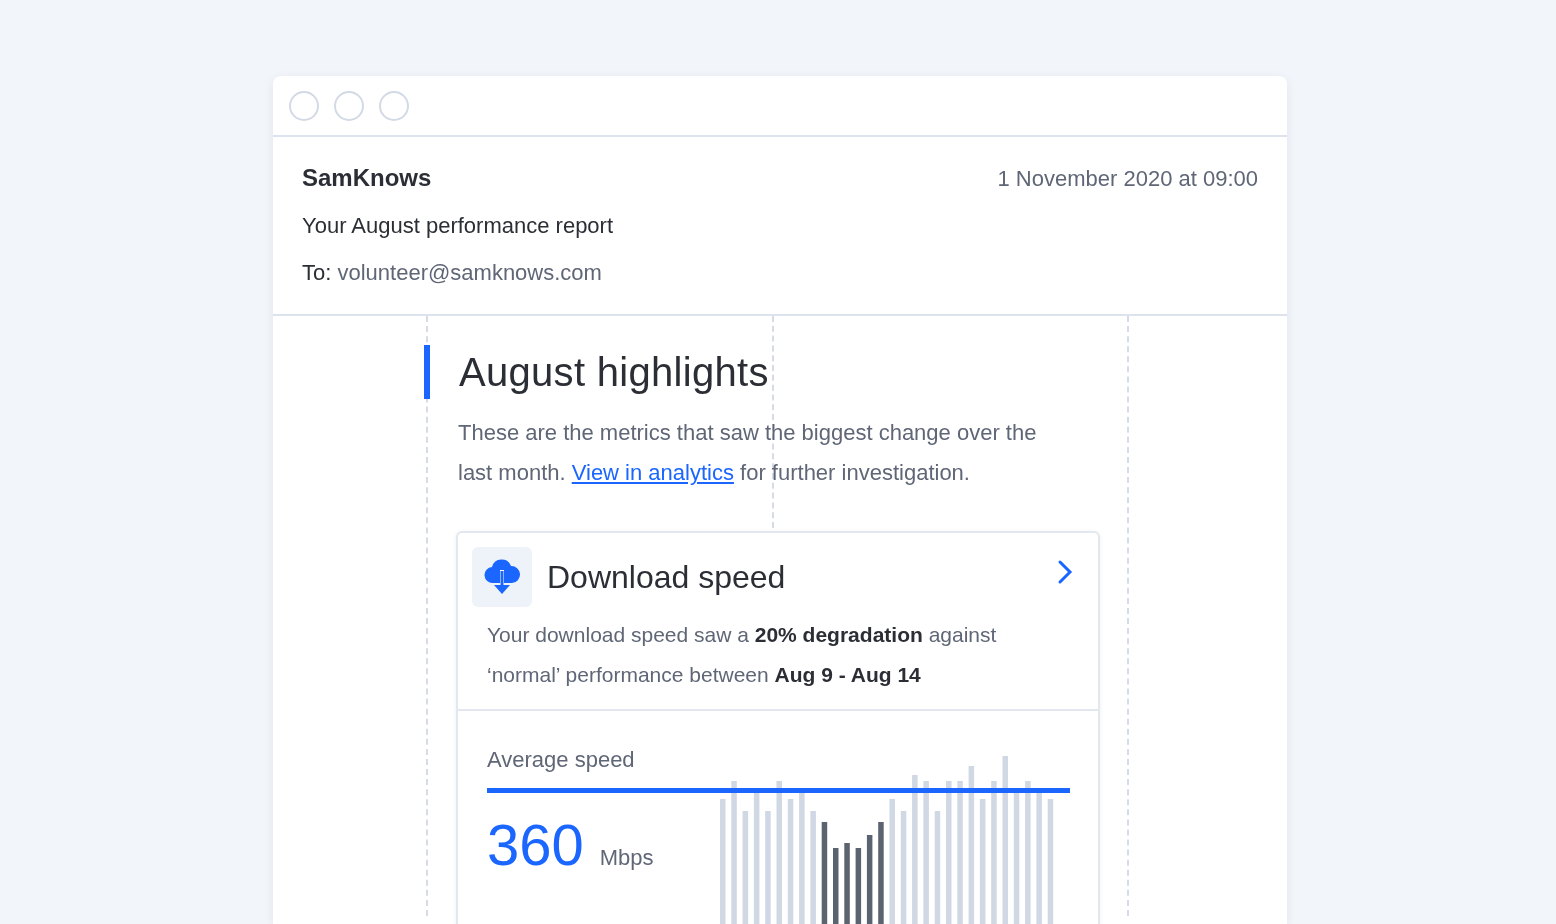 This screenshot has height=924, width=1556. I want to click on metric-value: 360, so click(535, 844).